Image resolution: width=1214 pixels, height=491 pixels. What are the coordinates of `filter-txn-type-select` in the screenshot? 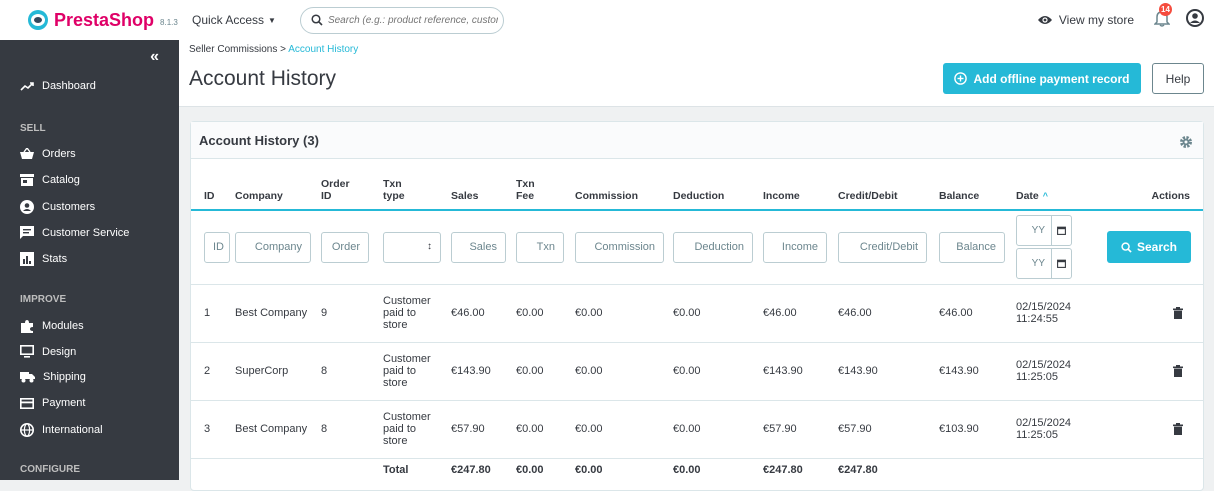 It's located at (412, 247).